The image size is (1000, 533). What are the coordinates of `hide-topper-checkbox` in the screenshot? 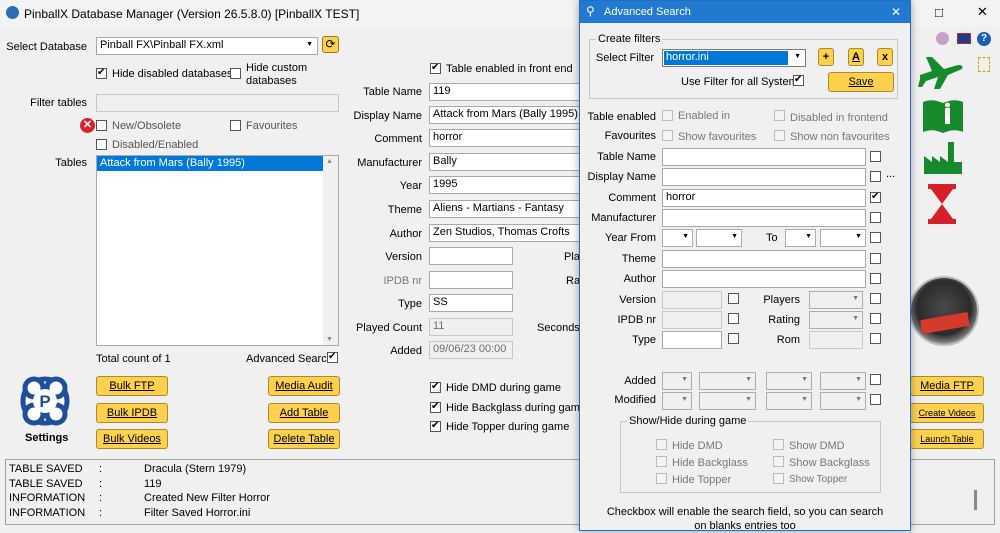 It's located at (435, 426).